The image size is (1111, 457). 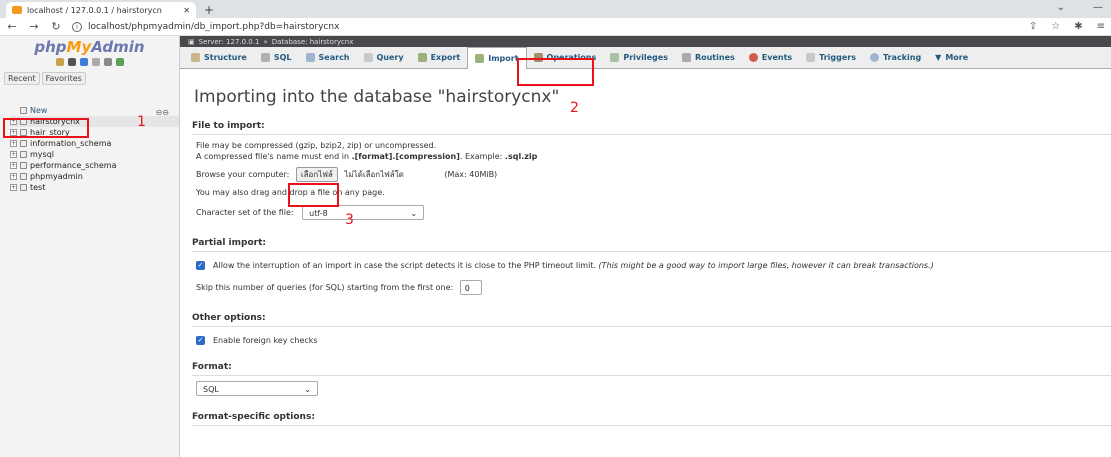 What do you see at coordinates (56, 26) in the screenshot?
I see `reload-icon: ↻` at bounding box center [56, 26].